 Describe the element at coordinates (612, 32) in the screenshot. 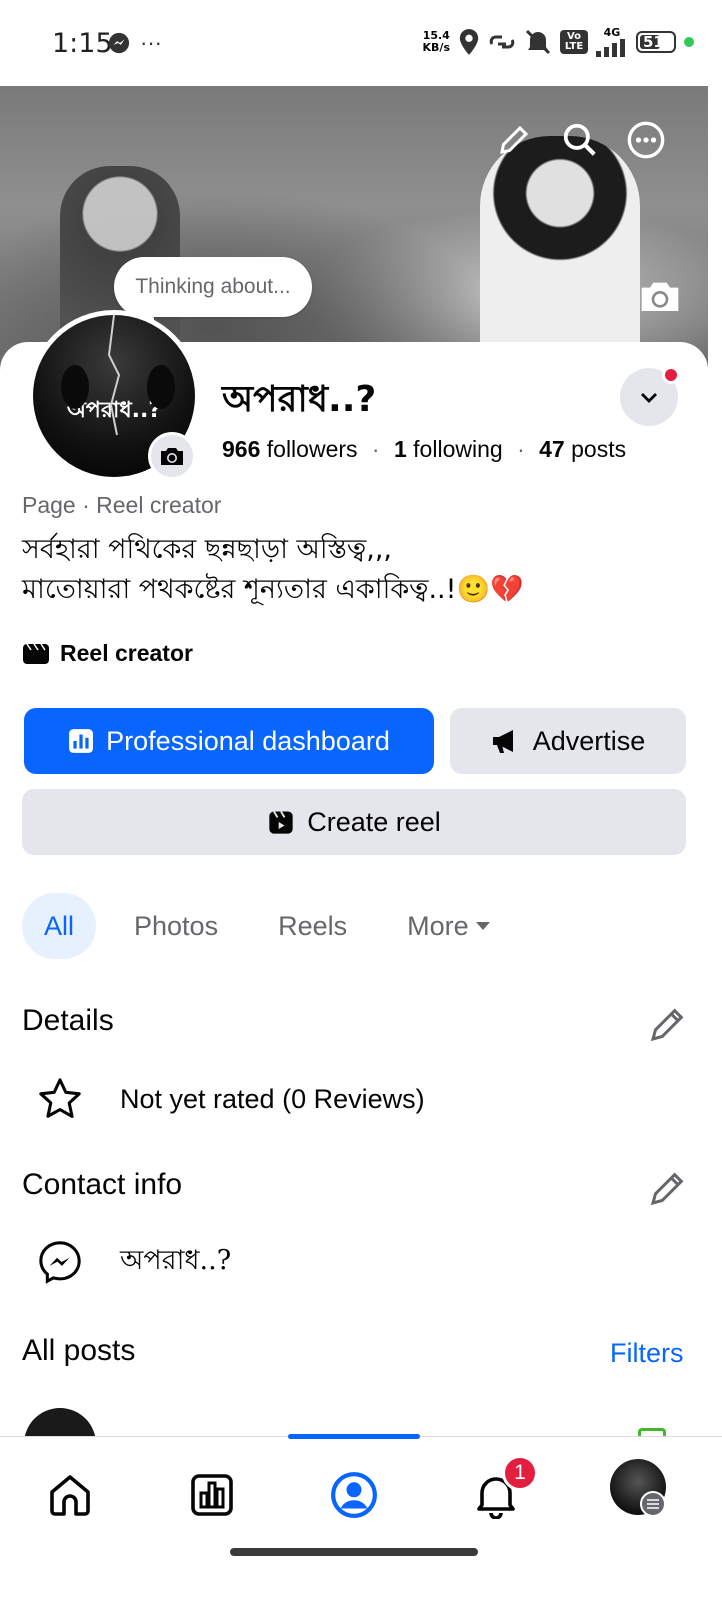

I see `network-type: 4G` at that location.